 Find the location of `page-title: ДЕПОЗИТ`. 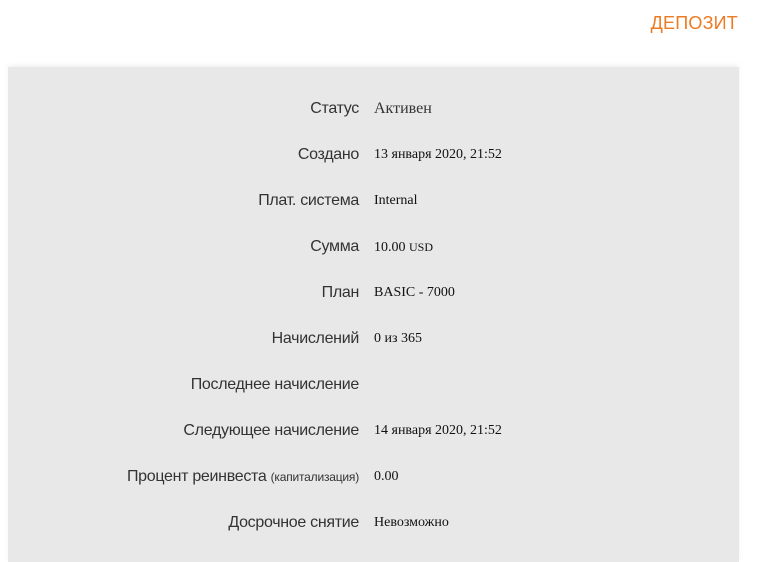

page-title: ДЕПОЗИТ is located at coordinates (694, 23).